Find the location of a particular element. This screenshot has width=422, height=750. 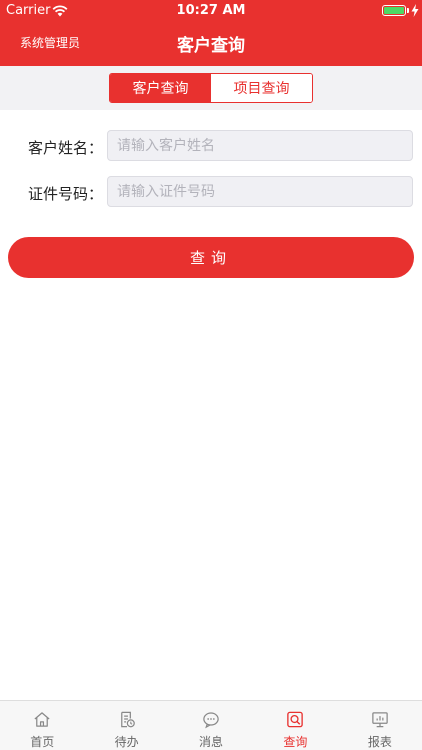

bottom-tab-report-label: 报表 is located at coordinates (379, 742).